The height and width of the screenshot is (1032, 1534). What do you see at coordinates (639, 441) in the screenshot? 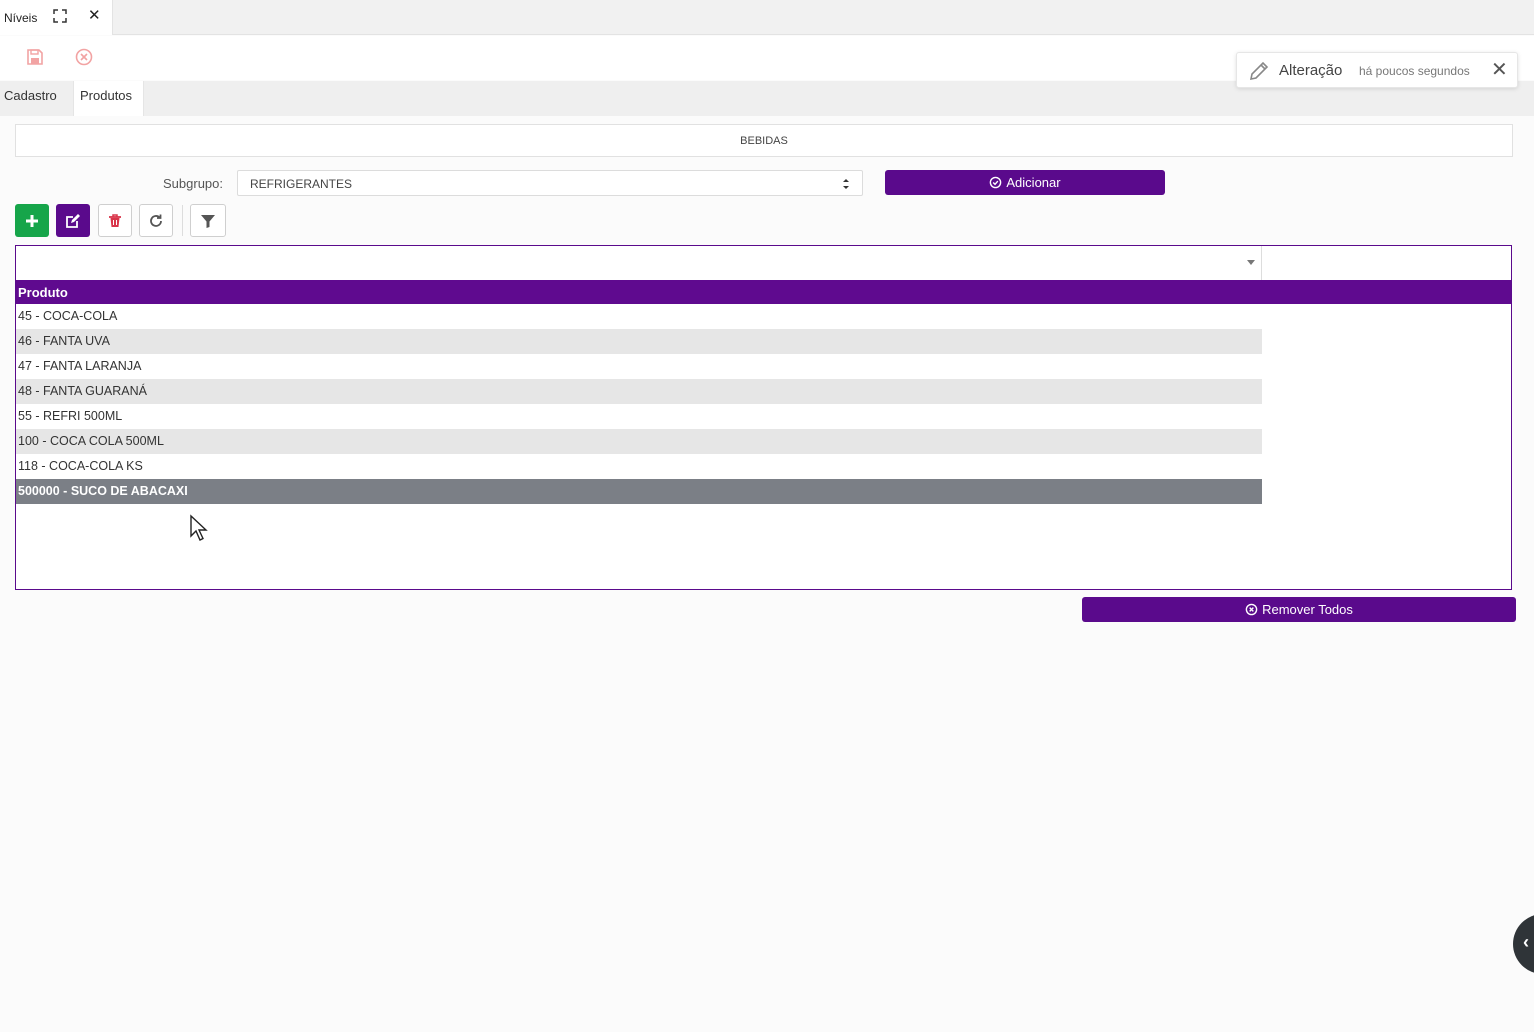
I see `table-row: 100 - COCA COLA 500ML` at bounding box center [639, 441].